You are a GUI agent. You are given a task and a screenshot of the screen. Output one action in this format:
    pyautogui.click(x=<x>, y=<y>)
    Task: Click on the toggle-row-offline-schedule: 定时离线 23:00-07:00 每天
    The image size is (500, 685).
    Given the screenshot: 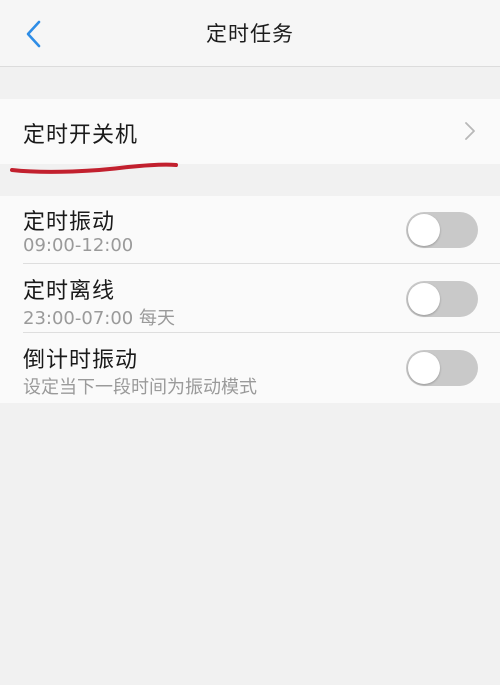 What is the action you would take?
    pyautogui.click(x=250, y=299)
    